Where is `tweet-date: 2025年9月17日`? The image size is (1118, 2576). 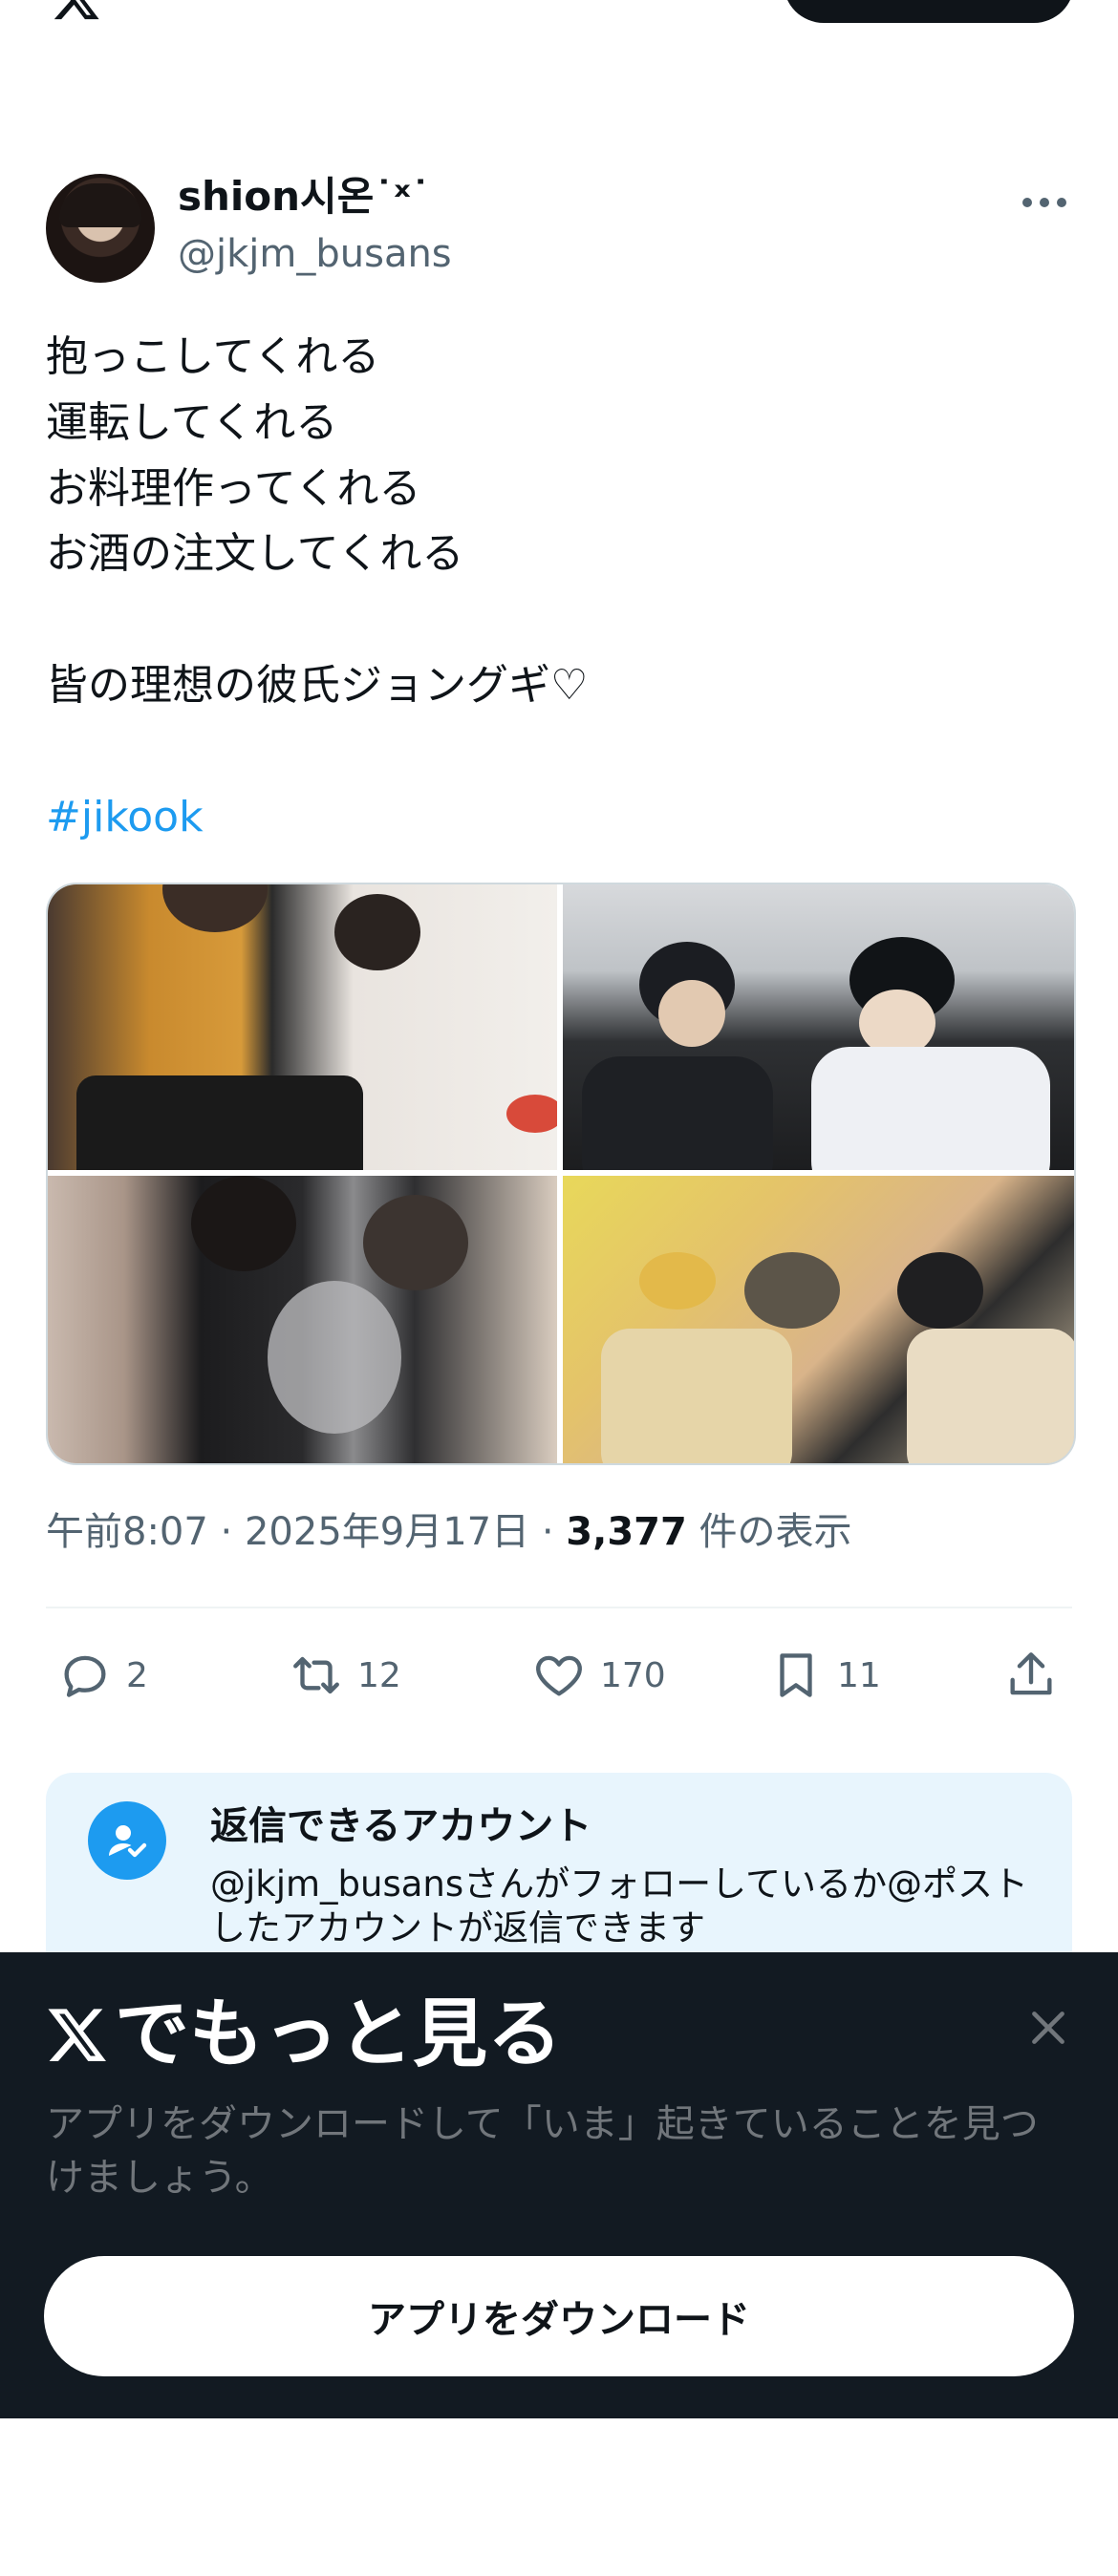 tweet-date: 2025年9月17日 is located at coordinates (387, 1532).